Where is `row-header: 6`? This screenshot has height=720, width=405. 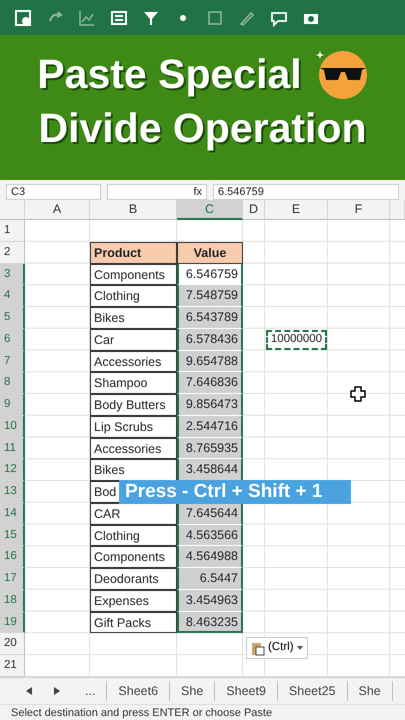
row-header: 6 is located at coordinates (12, 339).